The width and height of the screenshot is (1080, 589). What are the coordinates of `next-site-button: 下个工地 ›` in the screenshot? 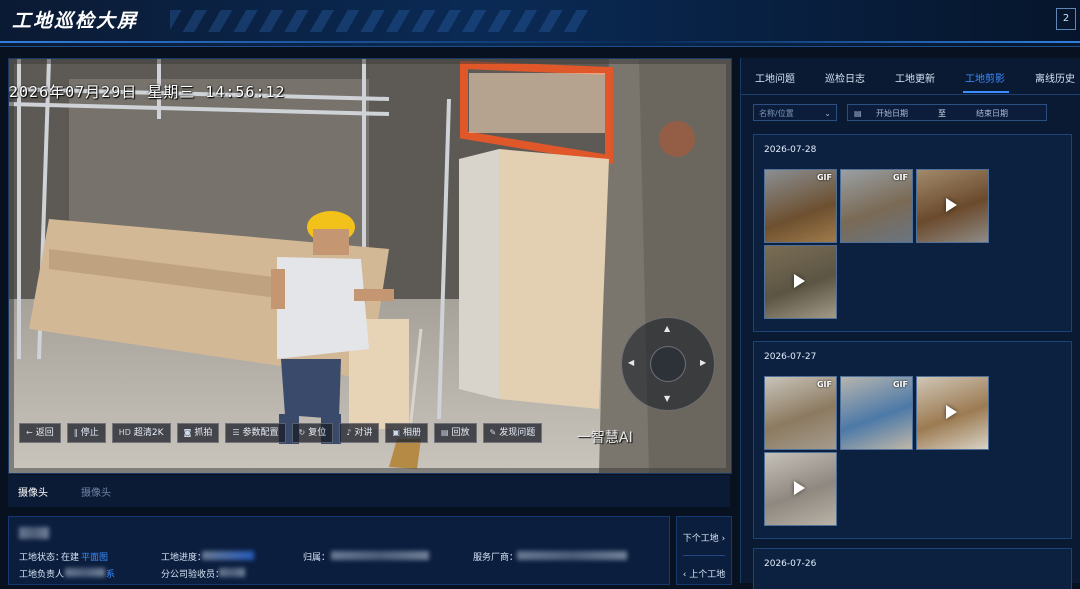 It's located at (704, 537).